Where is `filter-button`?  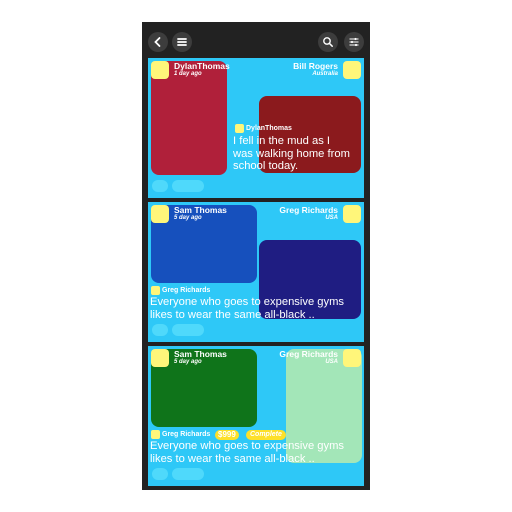 filter-button is located at coordinates (354, 42).